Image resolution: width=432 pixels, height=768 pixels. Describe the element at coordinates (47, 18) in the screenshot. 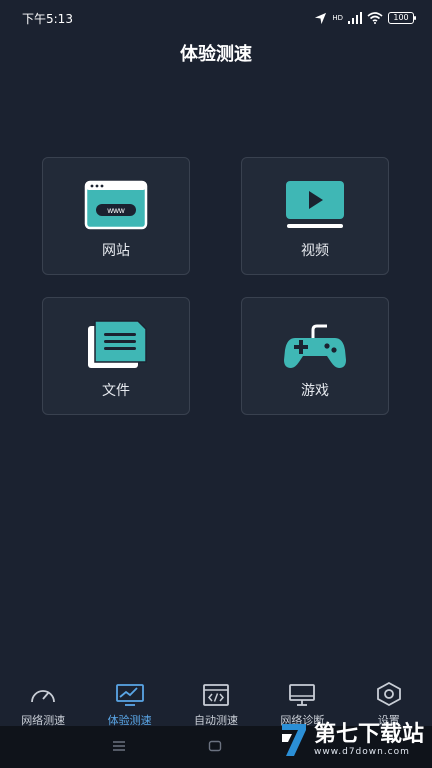

I see `status-time: 下午5:13` at that location.